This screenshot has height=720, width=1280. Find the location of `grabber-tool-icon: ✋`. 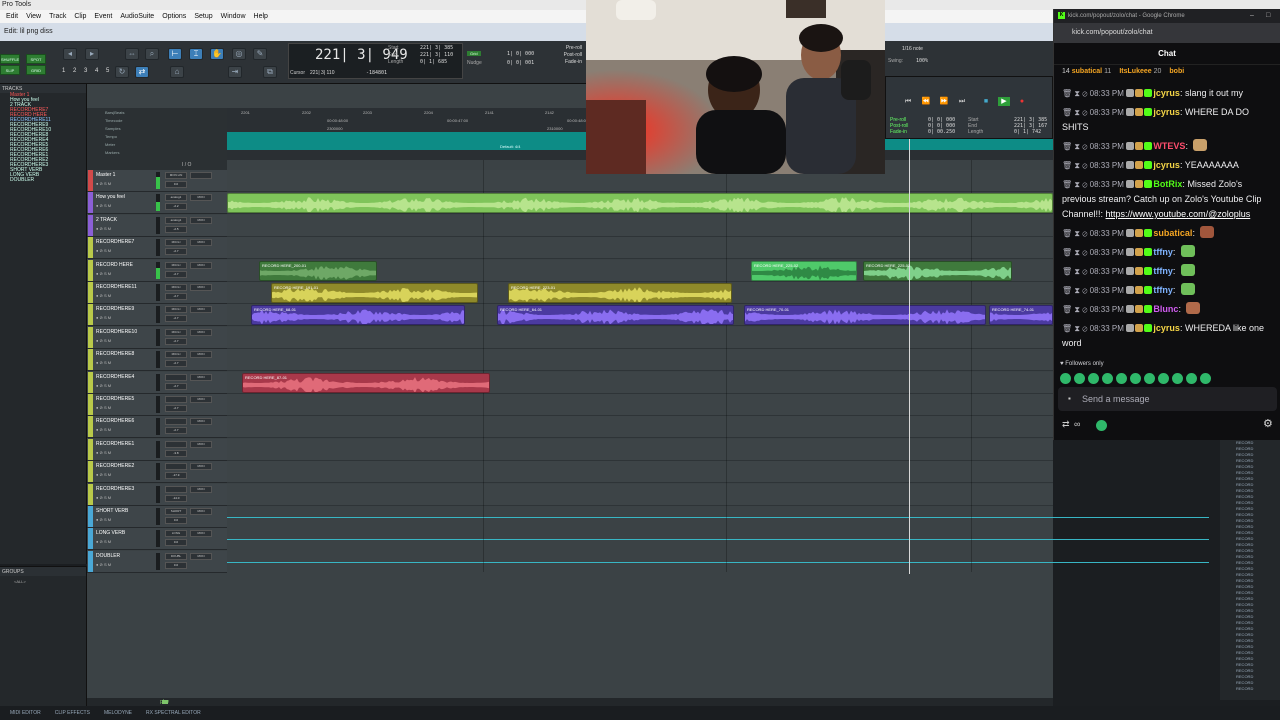

grabber-tool-icon: ✋ is located at coordinates (217, 54).